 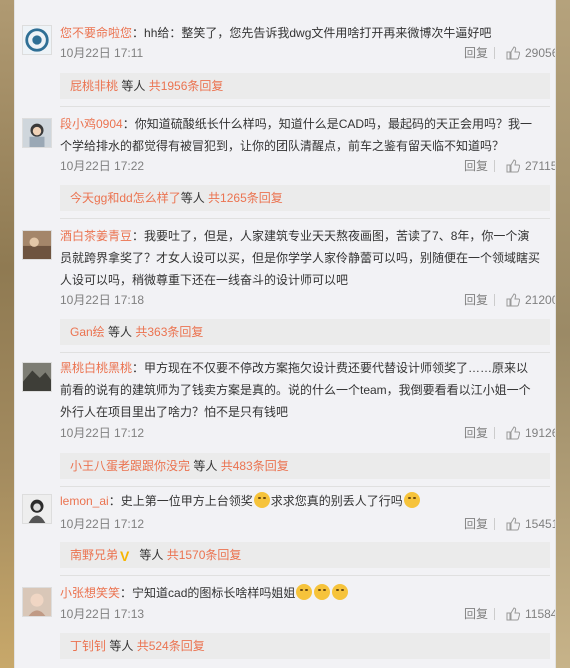 I want to click on reply-summary: 丁钊钊 等人 共524条回复, so click(x=305, y=646).